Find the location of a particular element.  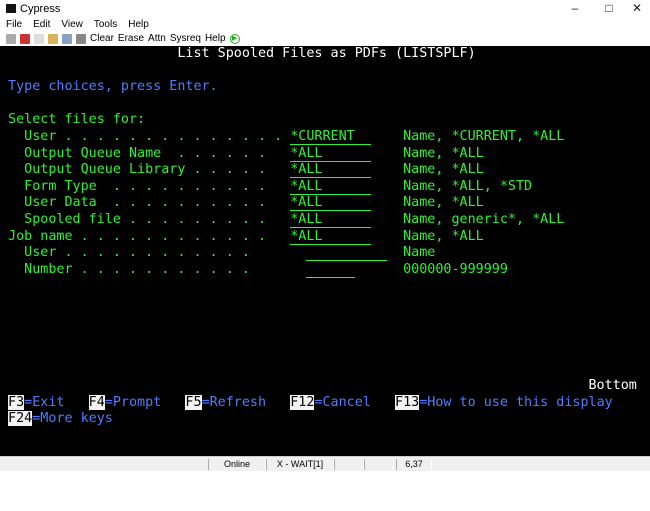

connect-icon is located at coordinates (11, 38).